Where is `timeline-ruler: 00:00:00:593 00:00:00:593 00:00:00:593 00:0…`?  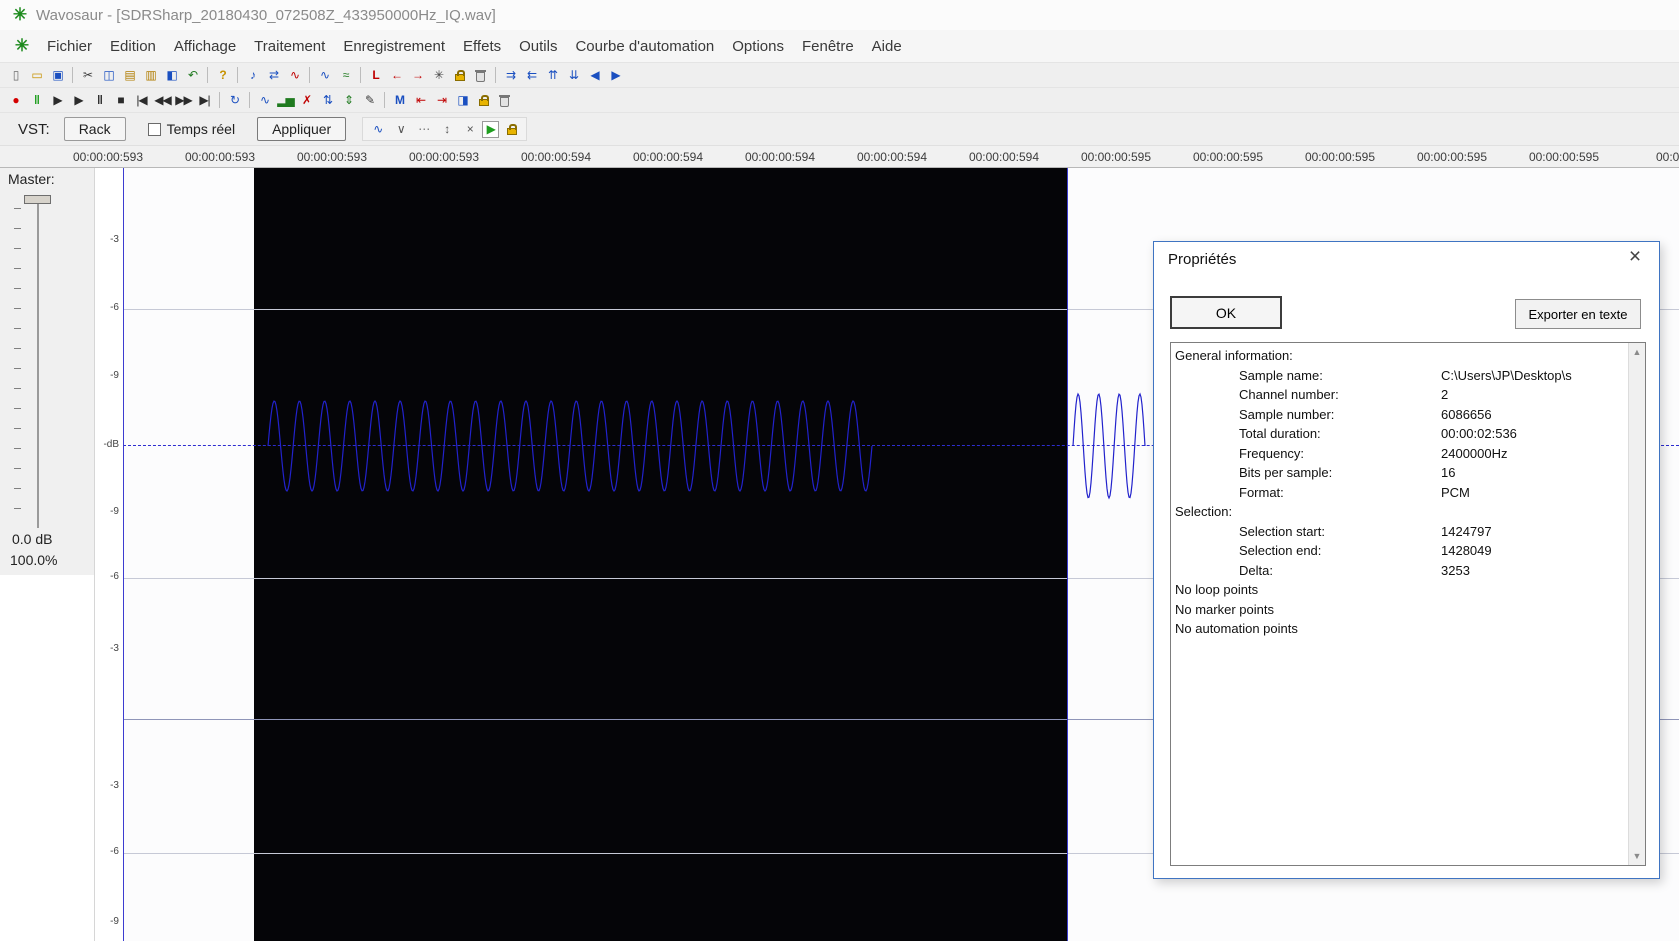 timeline-ruler: 00:00:00:593 00:00:00:593 00:00:00:593 00:0… is located at coordinates (839, 156).